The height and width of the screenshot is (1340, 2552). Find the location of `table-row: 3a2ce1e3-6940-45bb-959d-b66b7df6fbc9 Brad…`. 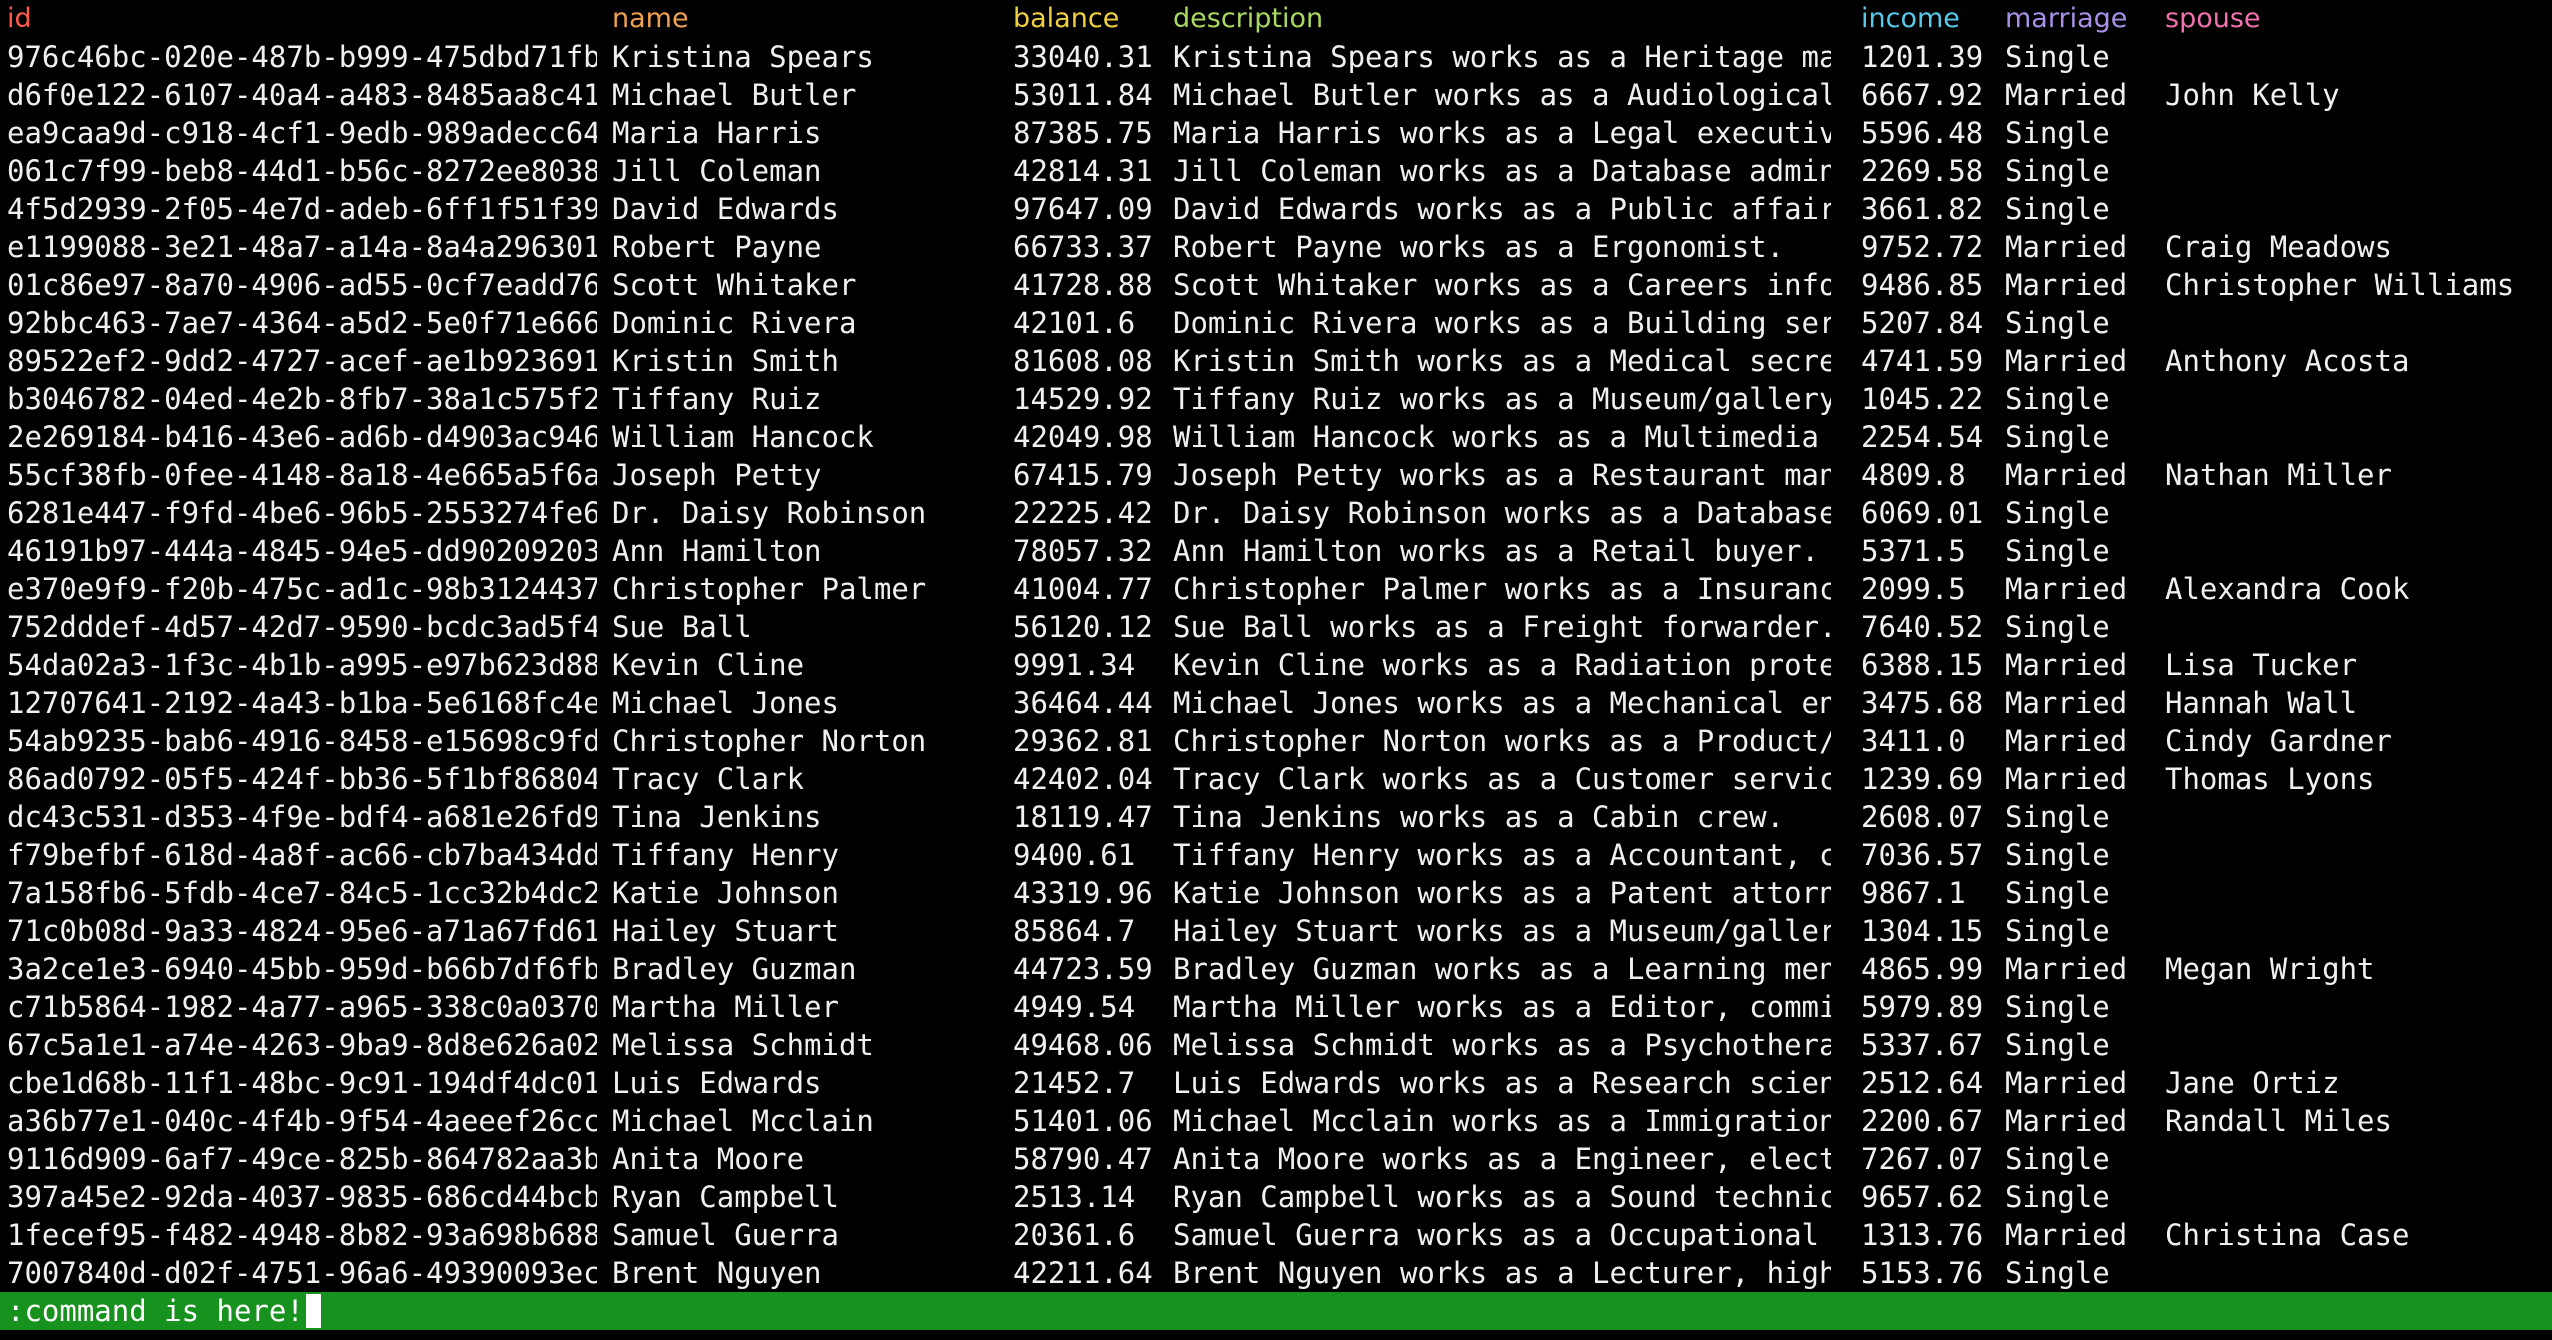

table-row: 3a2ce1e3-6940-45bb-959d-b66b7df6fbc9 Brad… is located at coordinates (1276, 969).